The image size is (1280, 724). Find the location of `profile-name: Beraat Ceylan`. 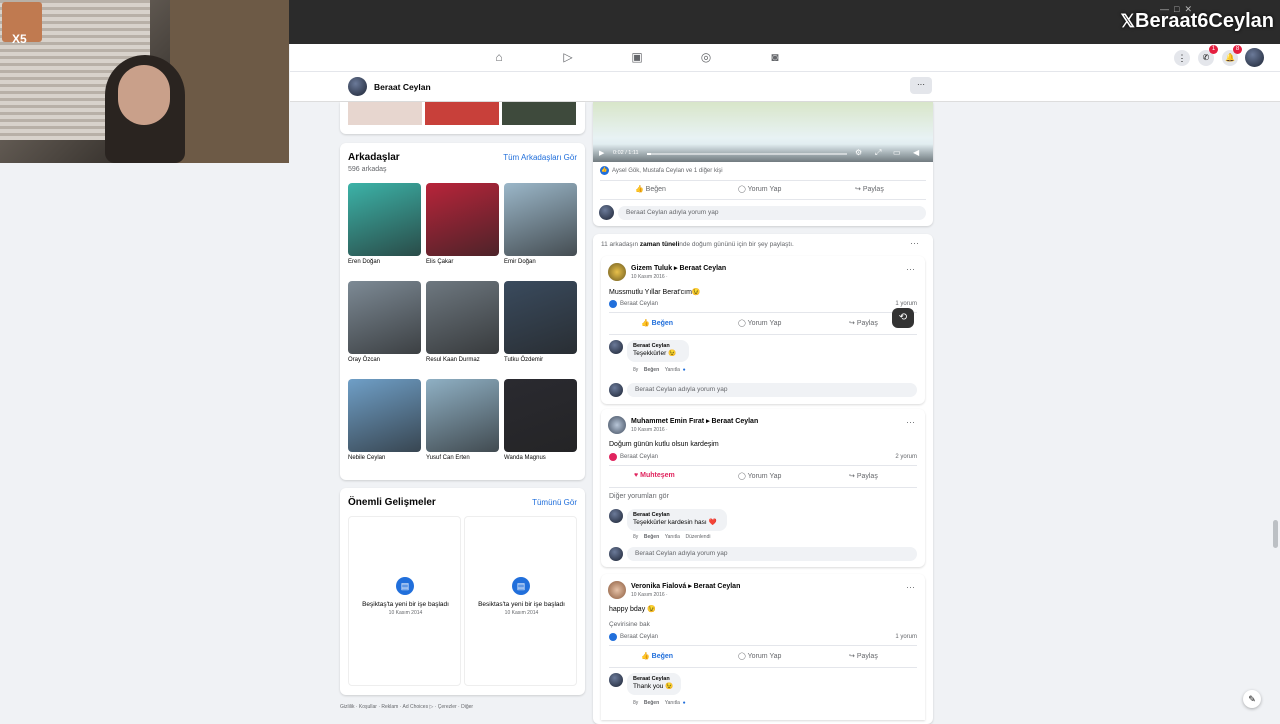

profile-name: Beraat Ceylan is located at coordinates (402, 87).